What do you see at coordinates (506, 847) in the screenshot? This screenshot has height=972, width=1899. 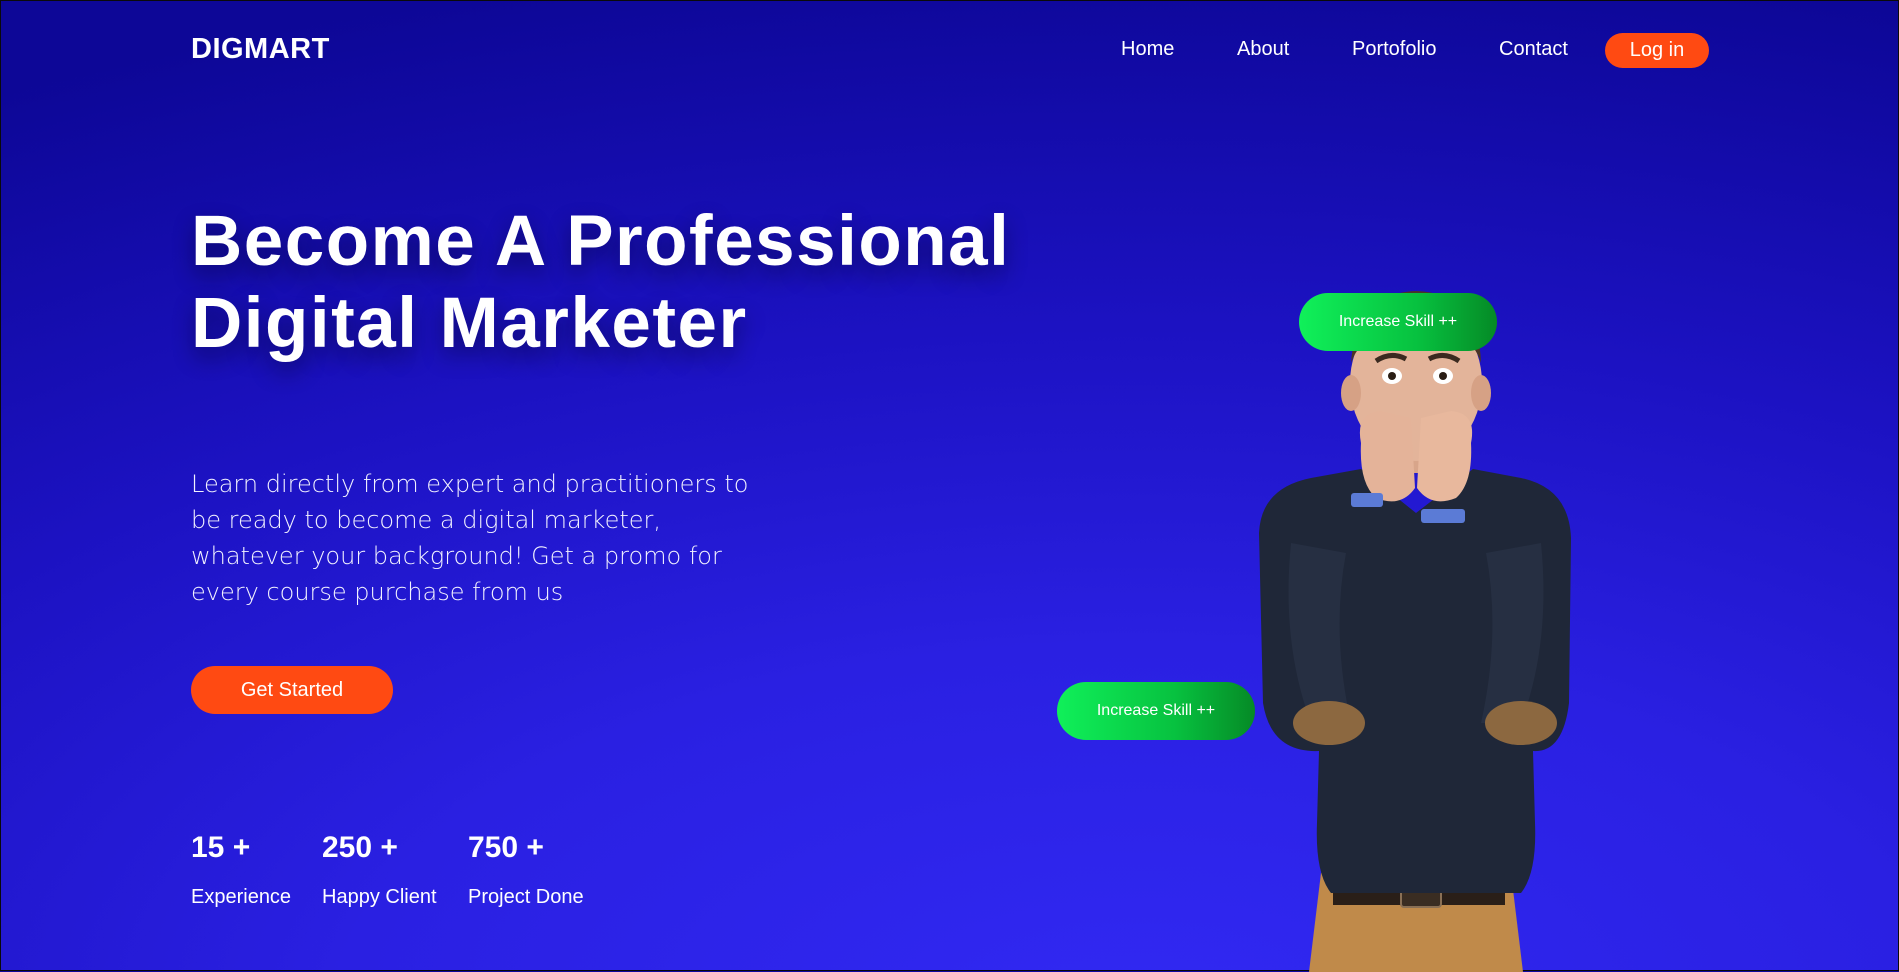 I see `stat-value: 750 +` at bounding box center [506, 847].